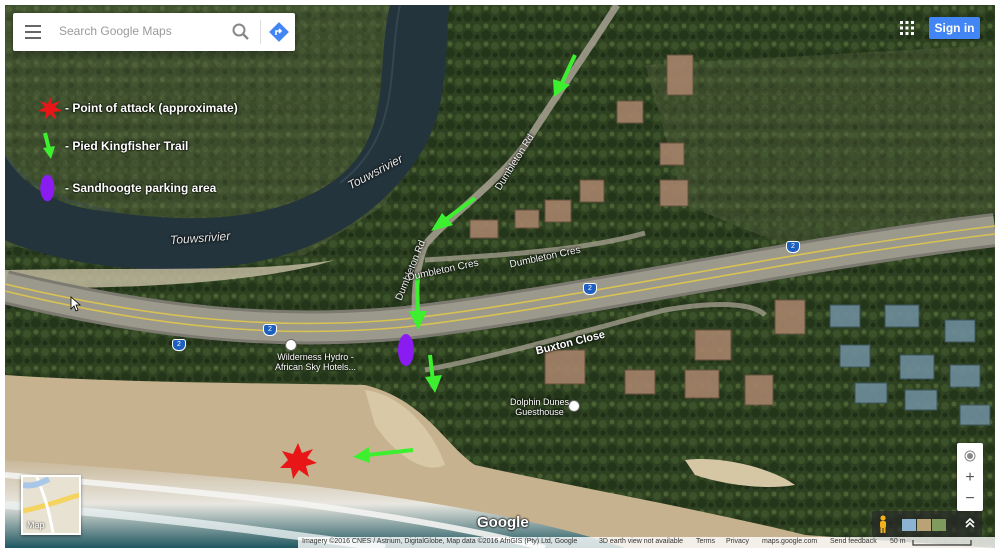 The height and width of the screenshot is (553, 1000). I want to click on red-star-icon, so click(50, 108).